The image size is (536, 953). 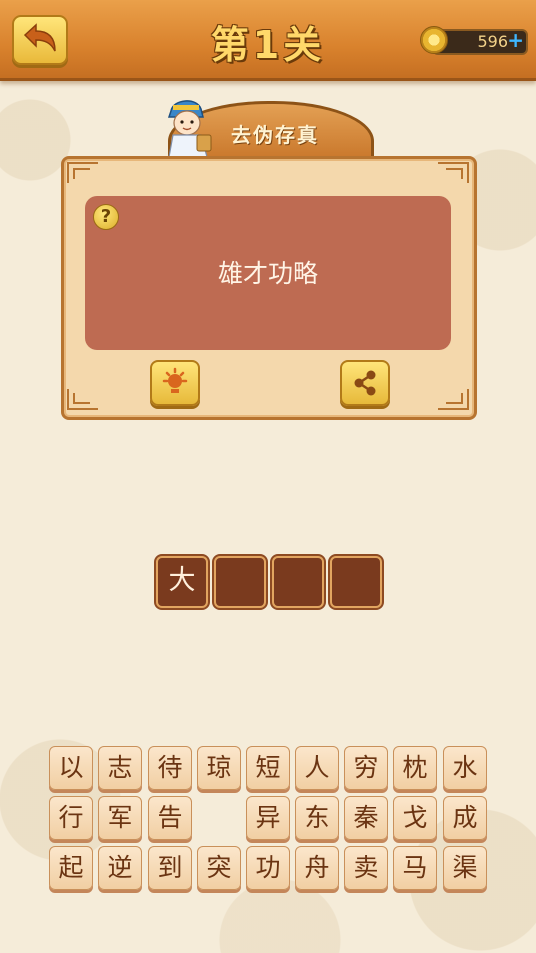 What do you see at coordinates (170, 868) in the screenshot?
I see `letter-tile: 到` at bounding box center [170, 868].